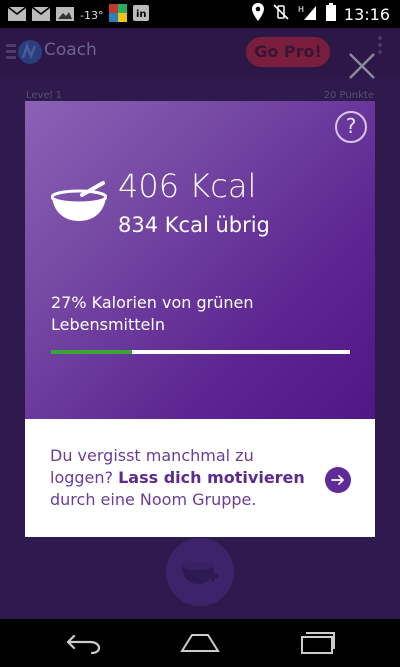  I want to click on add-meal-button, so click(200, 572).